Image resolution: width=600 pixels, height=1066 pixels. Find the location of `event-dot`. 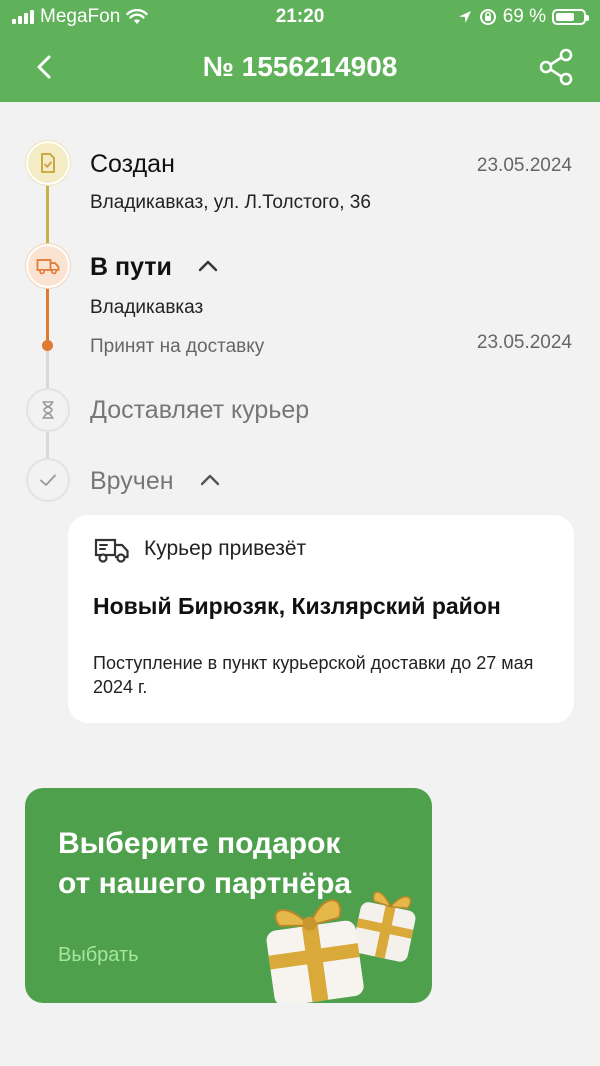

event-dot is located at coordinates (47, 345).